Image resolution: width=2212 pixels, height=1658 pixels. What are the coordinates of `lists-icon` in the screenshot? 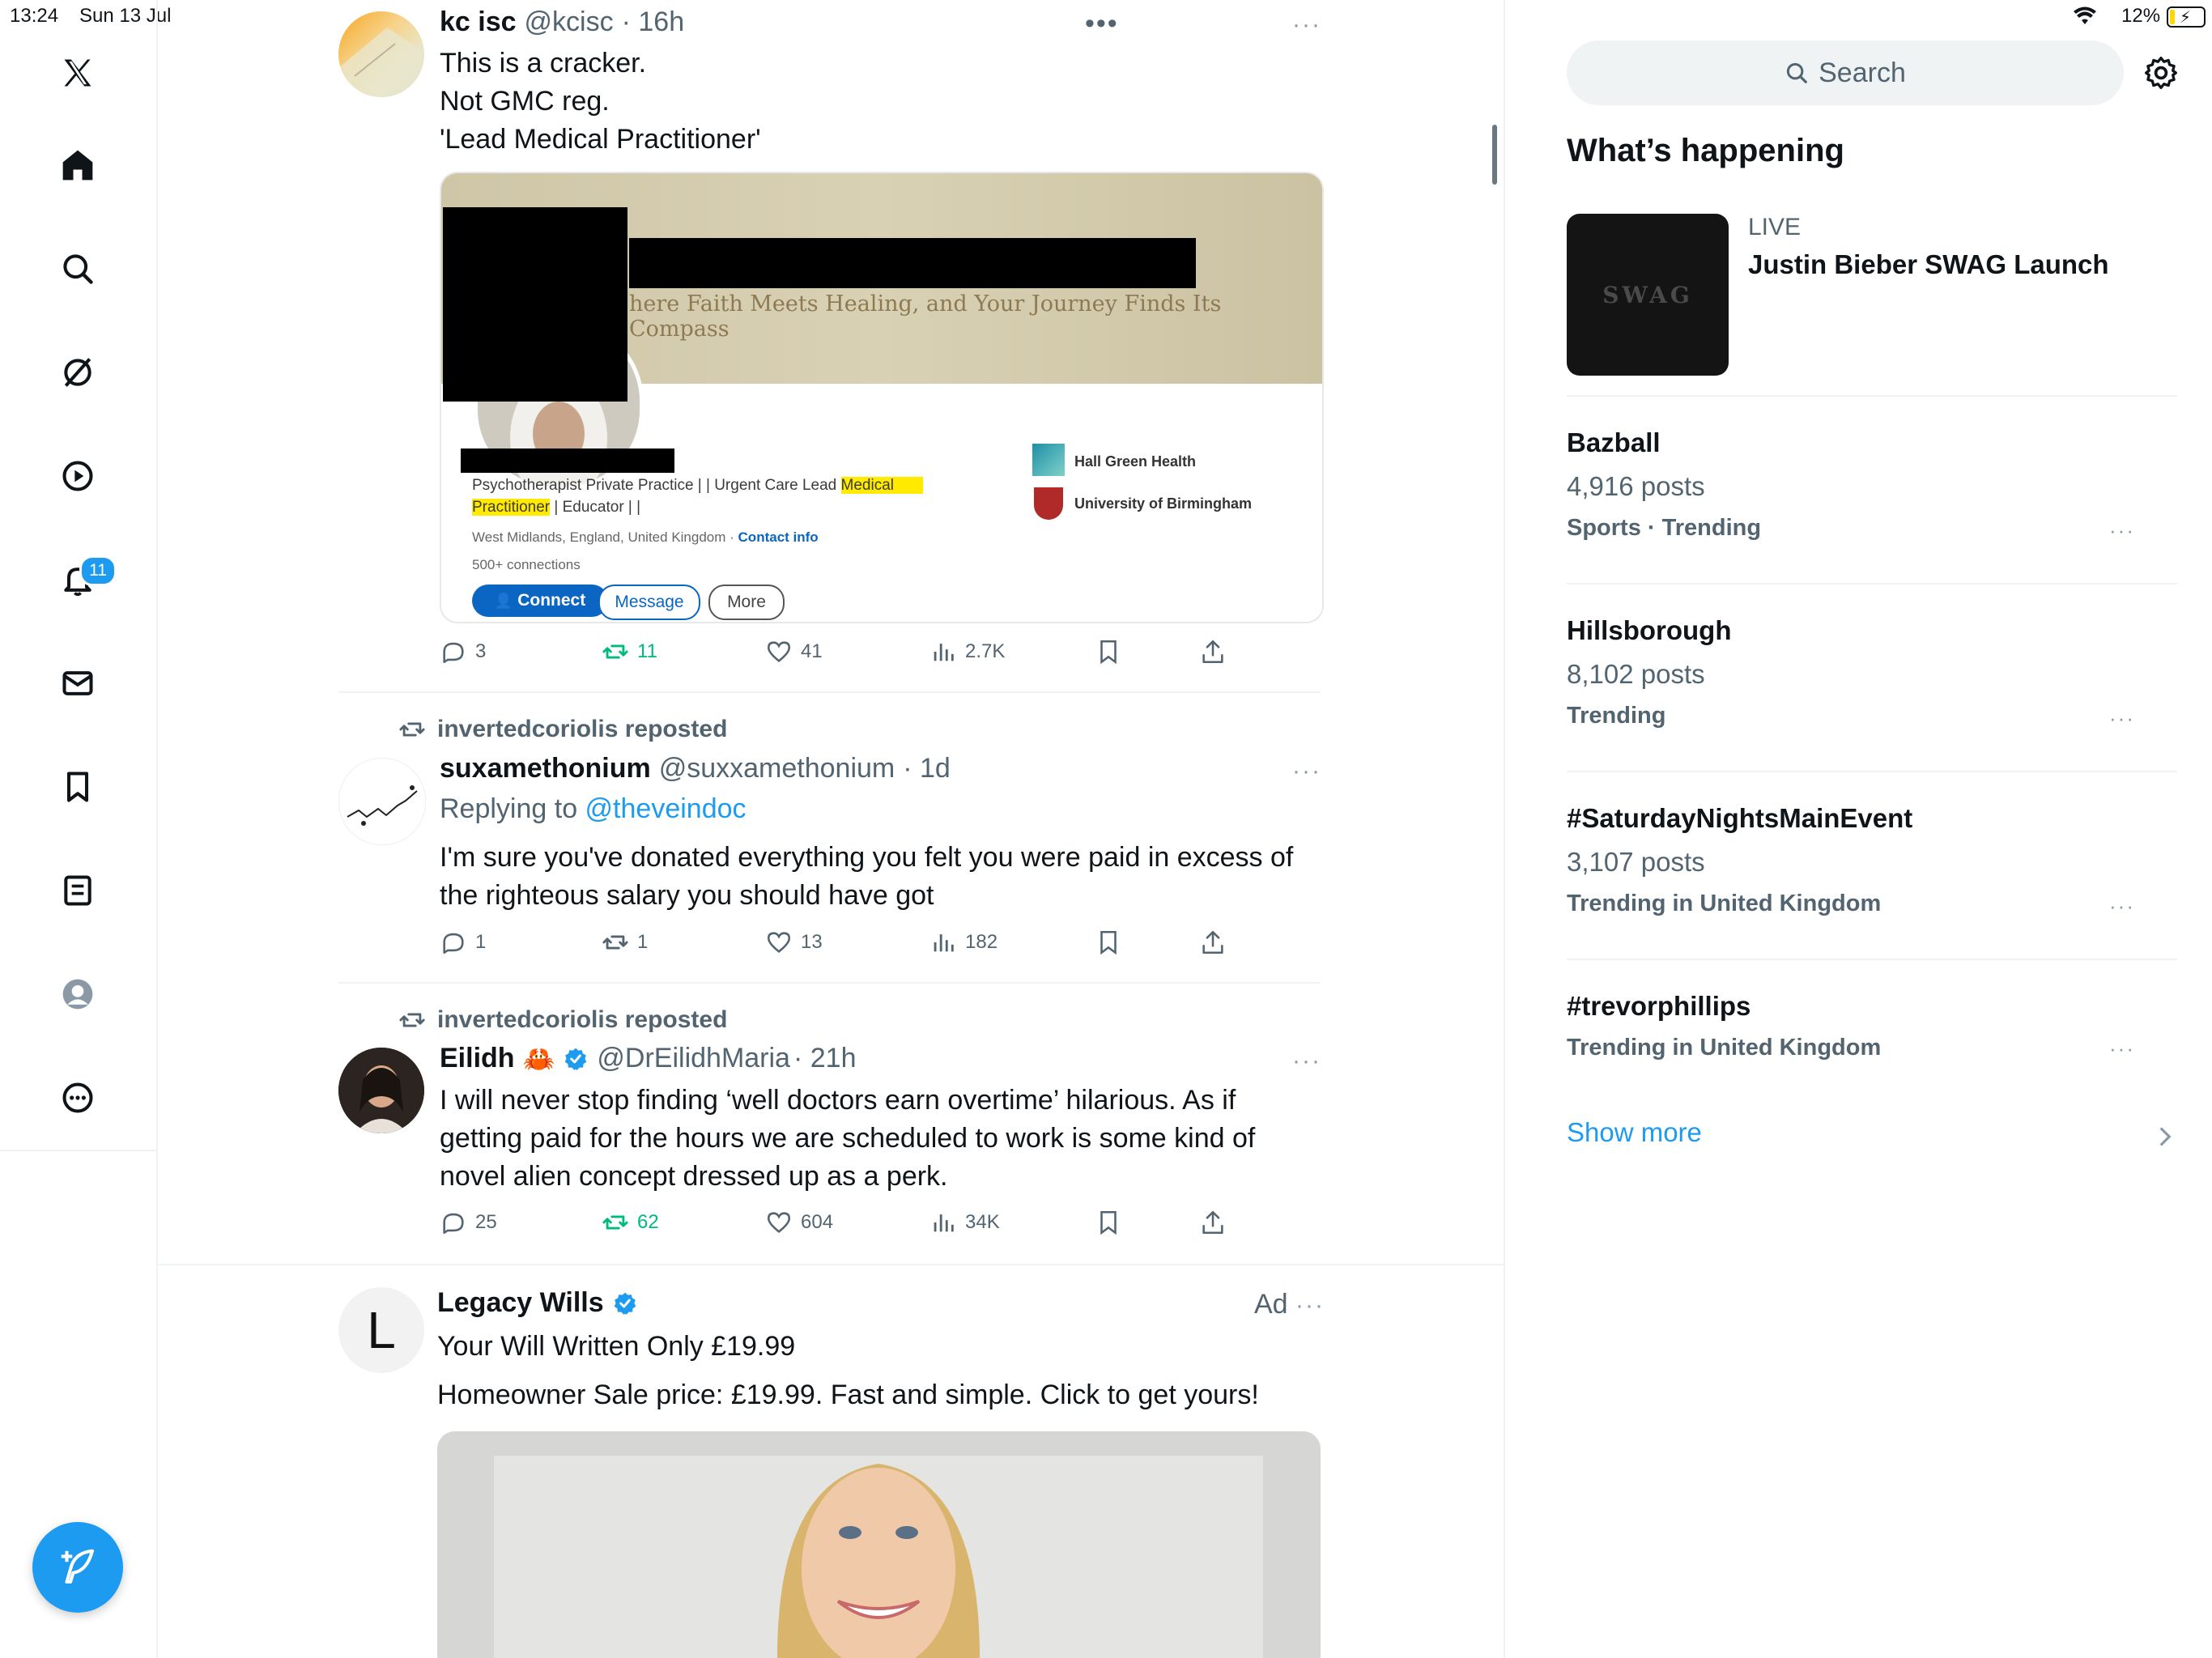 It's located at (77, 890).